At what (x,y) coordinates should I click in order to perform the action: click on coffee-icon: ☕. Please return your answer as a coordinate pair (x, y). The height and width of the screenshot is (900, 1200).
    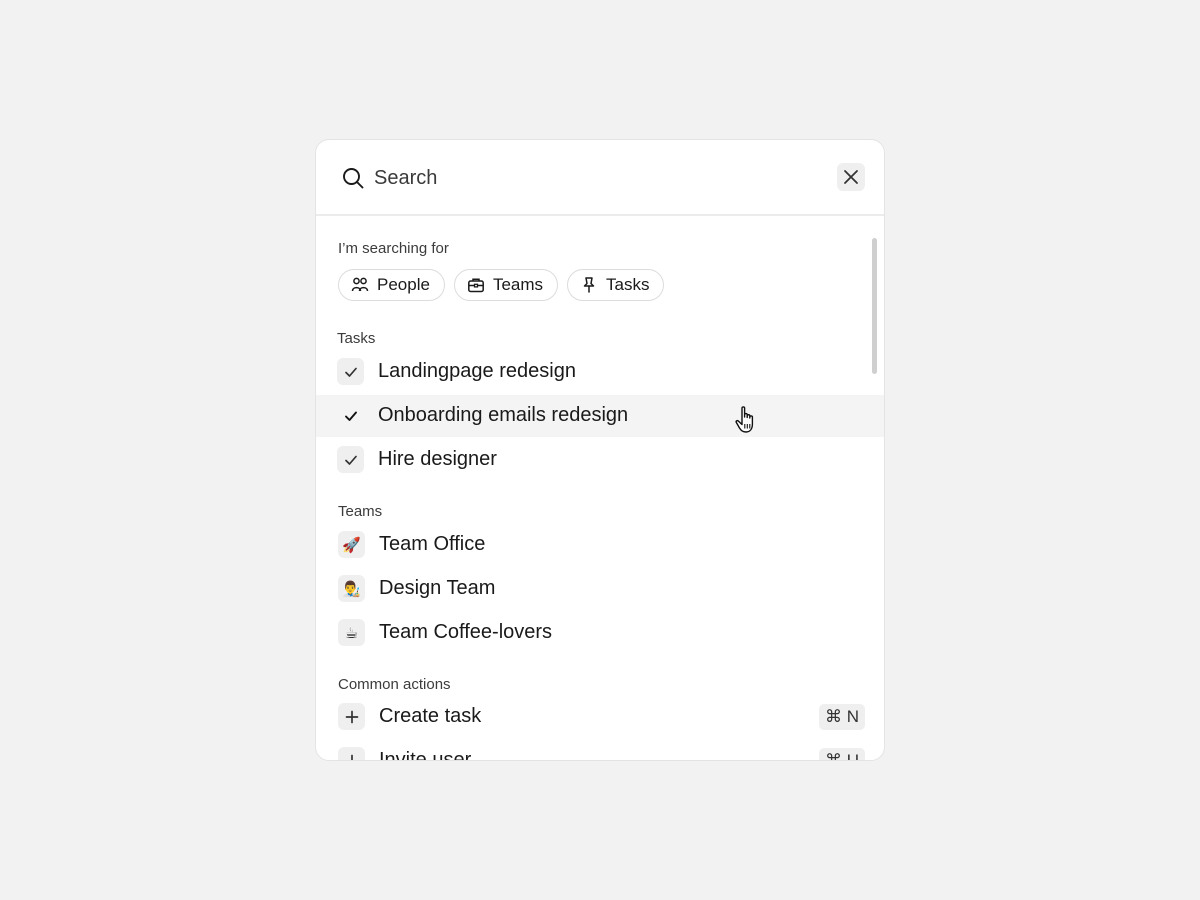
    Looking at the image, I should click on (351, 632).